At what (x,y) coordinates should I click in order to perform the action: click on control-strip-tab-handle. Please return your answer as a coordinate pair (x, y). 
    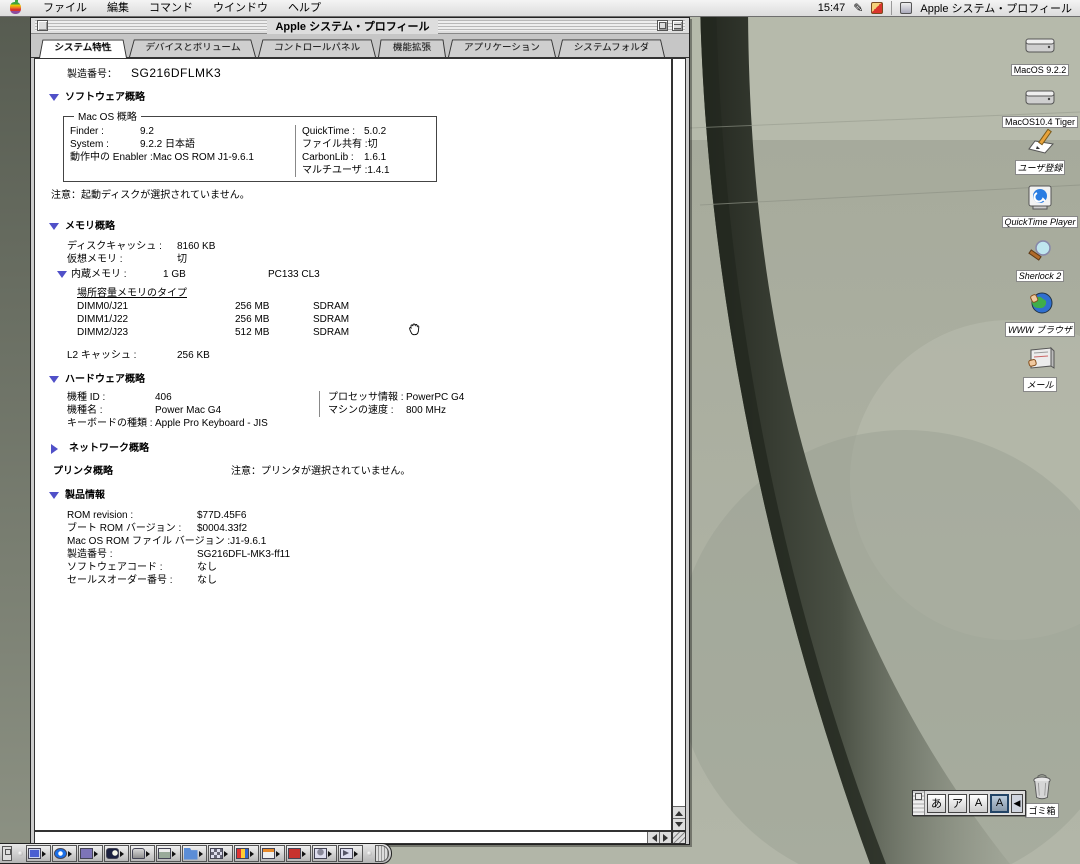
    Looking at the image, I should click on (382, 853).